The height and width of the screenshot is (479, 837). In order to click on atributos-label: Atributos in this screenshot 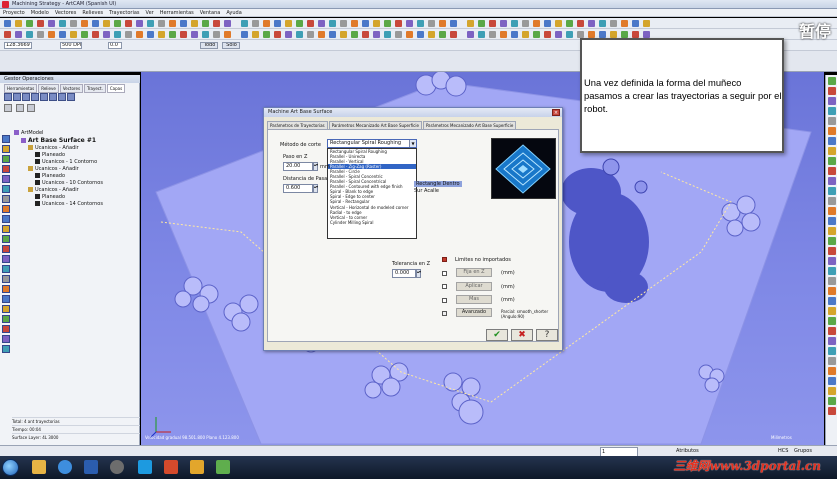, I will do `click(687, 451)`.